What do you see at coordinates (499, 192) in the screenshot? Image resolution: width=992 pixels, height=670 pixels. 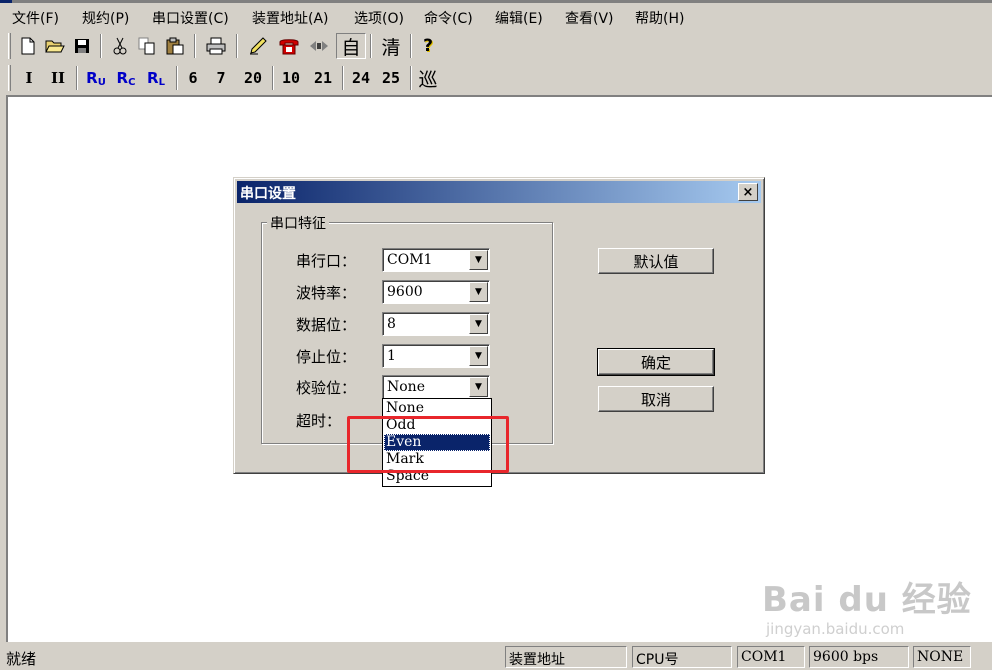 I see `dialog-title-bar: 串口设置 ×` at bounding box center [499, 192].